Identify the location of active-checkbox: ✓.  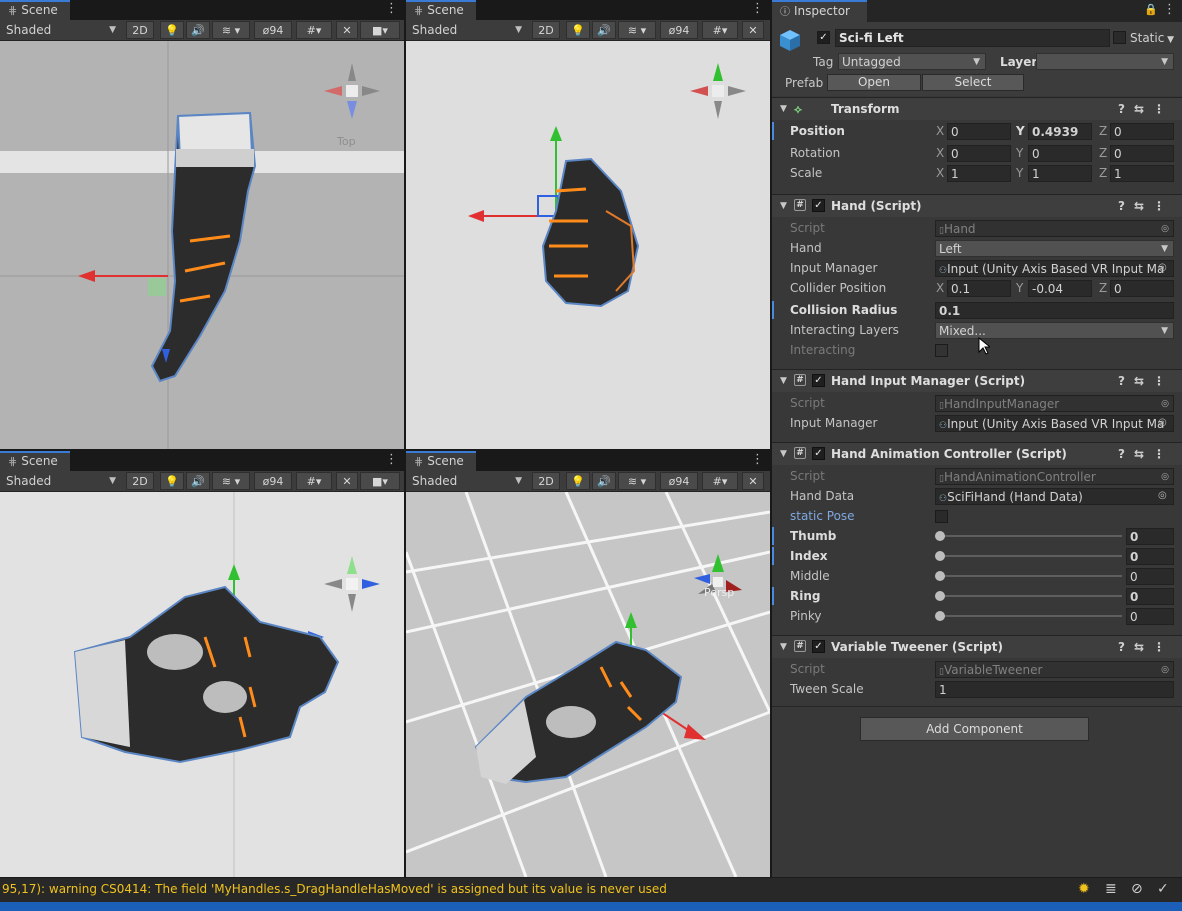
(823, 37).